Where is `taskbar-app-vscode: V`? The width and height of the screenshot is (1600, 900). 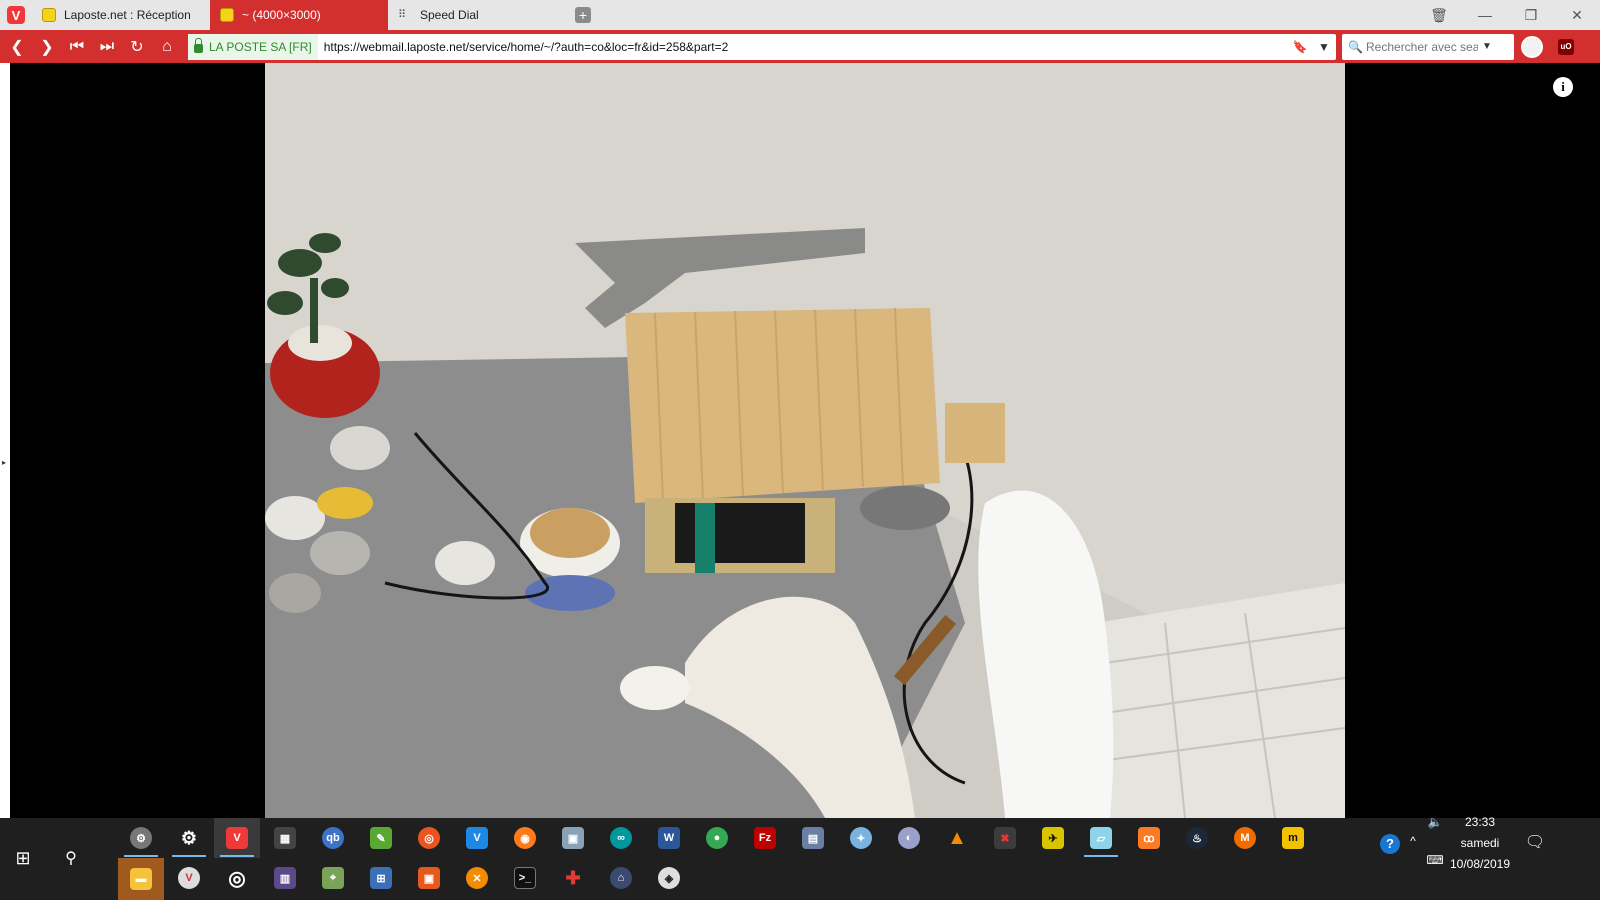 taskbar-app-vscode: V is located at coordinates (477, 838).